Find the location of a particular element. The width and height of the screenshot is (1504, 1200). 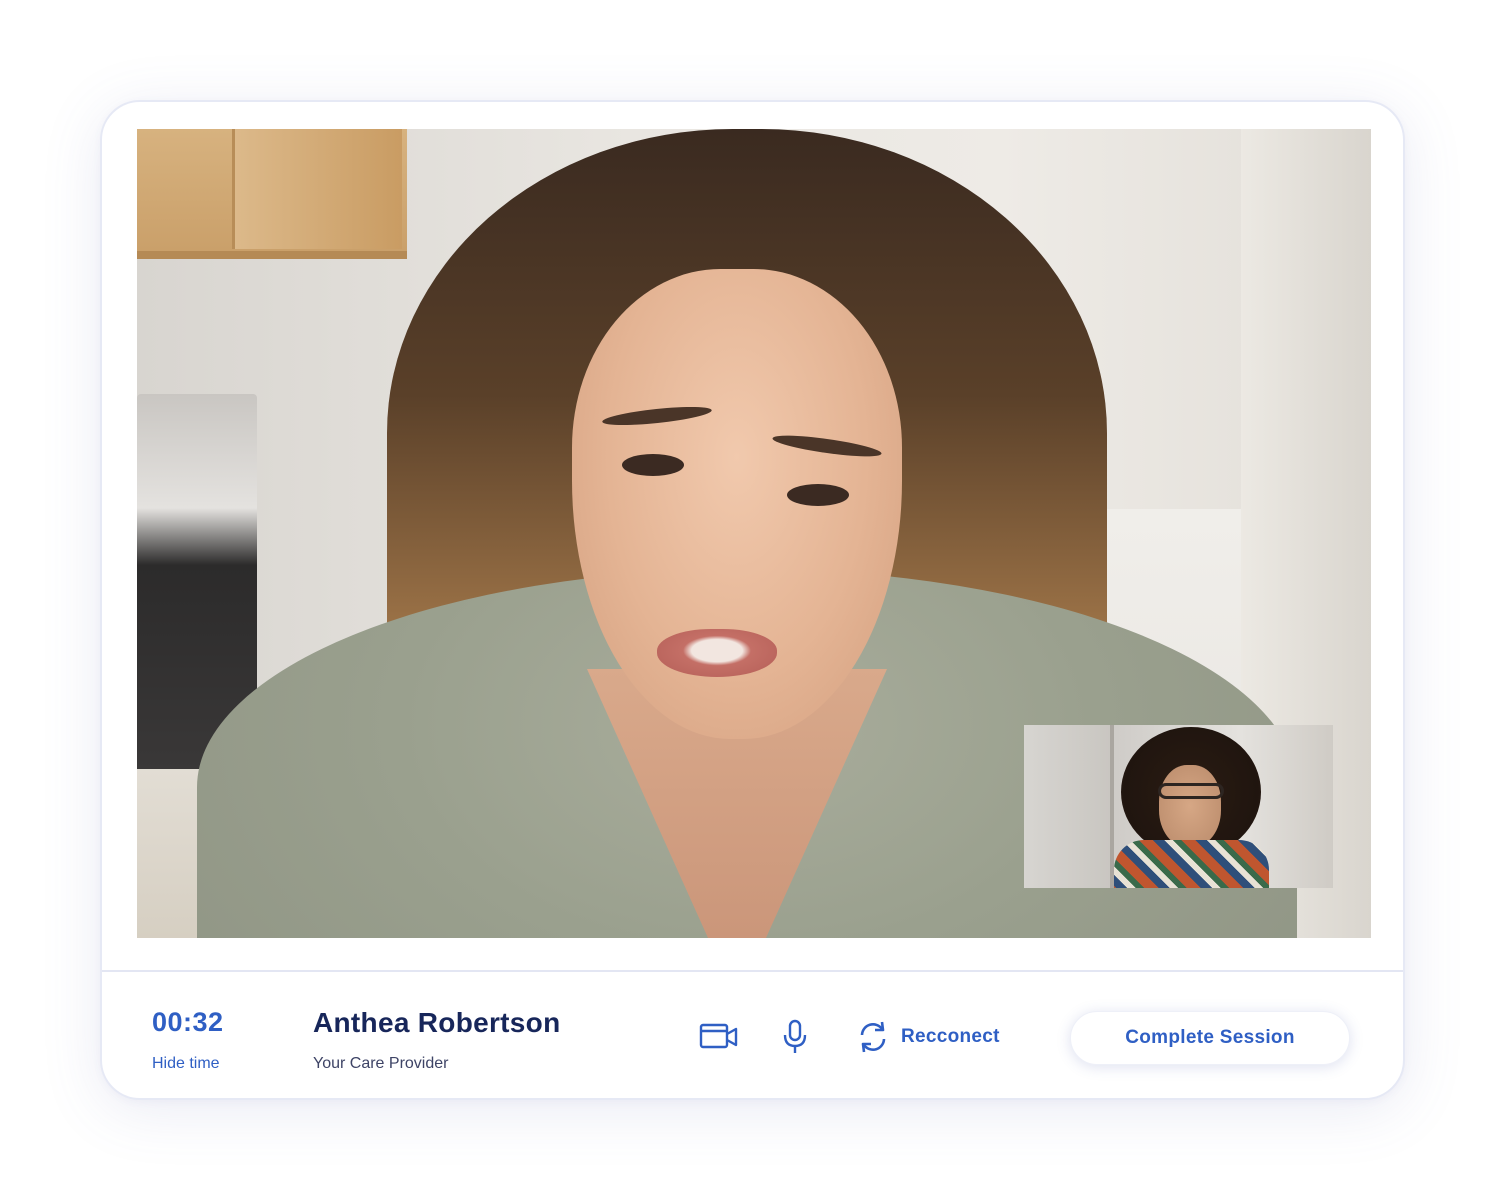

self-view-video is located at coordinates (1178, 806).